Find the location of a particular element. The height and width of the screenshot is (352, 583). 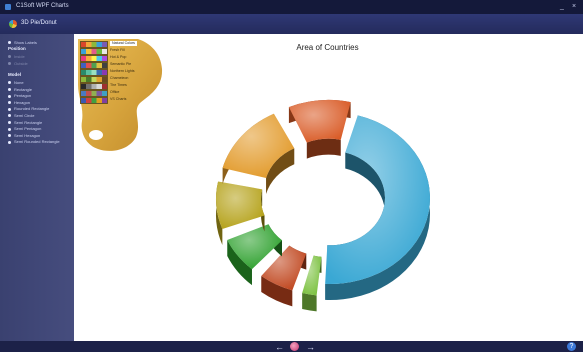

home-button is located at coordinates (294, 346).